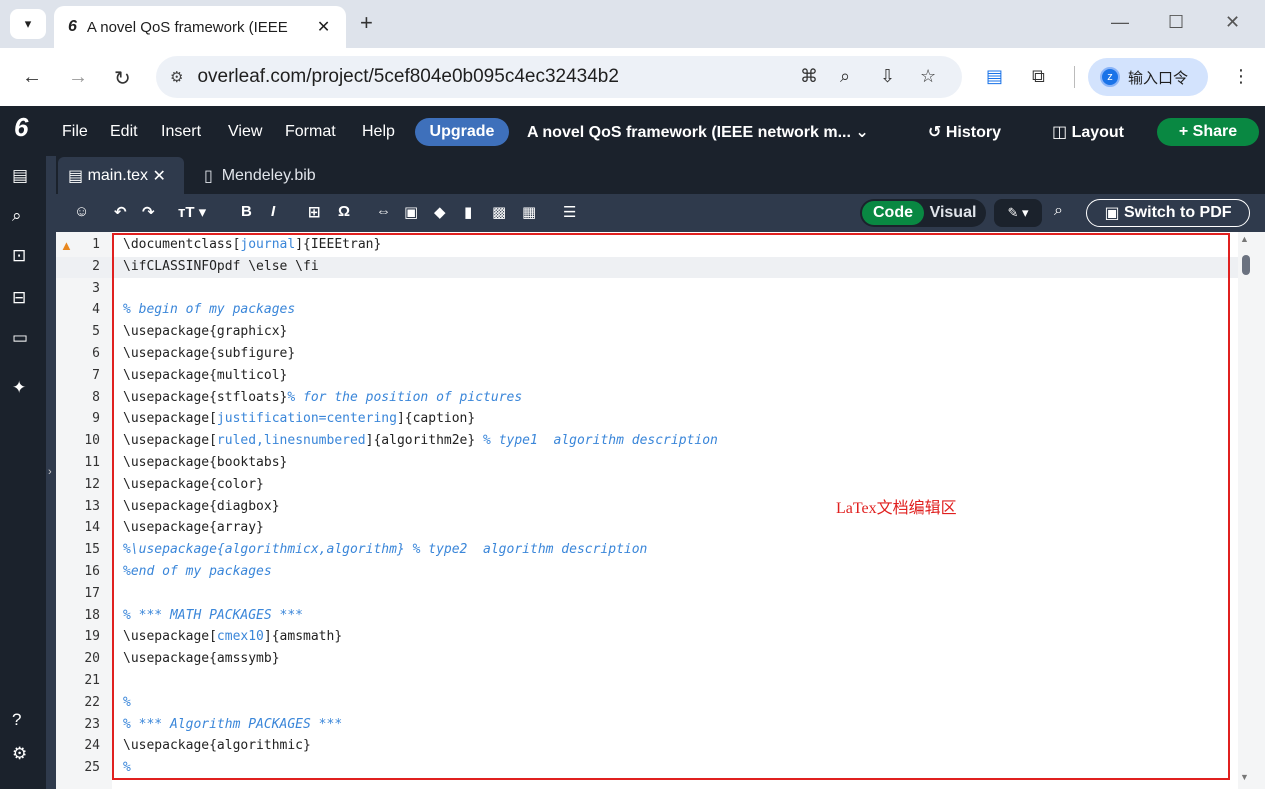 This screenshot has width=1265, height=789. What do you see at coordinates (323, 27) in the screenshot?
I see `tab-close-icon: ✕` at bounding box center [323, 27].